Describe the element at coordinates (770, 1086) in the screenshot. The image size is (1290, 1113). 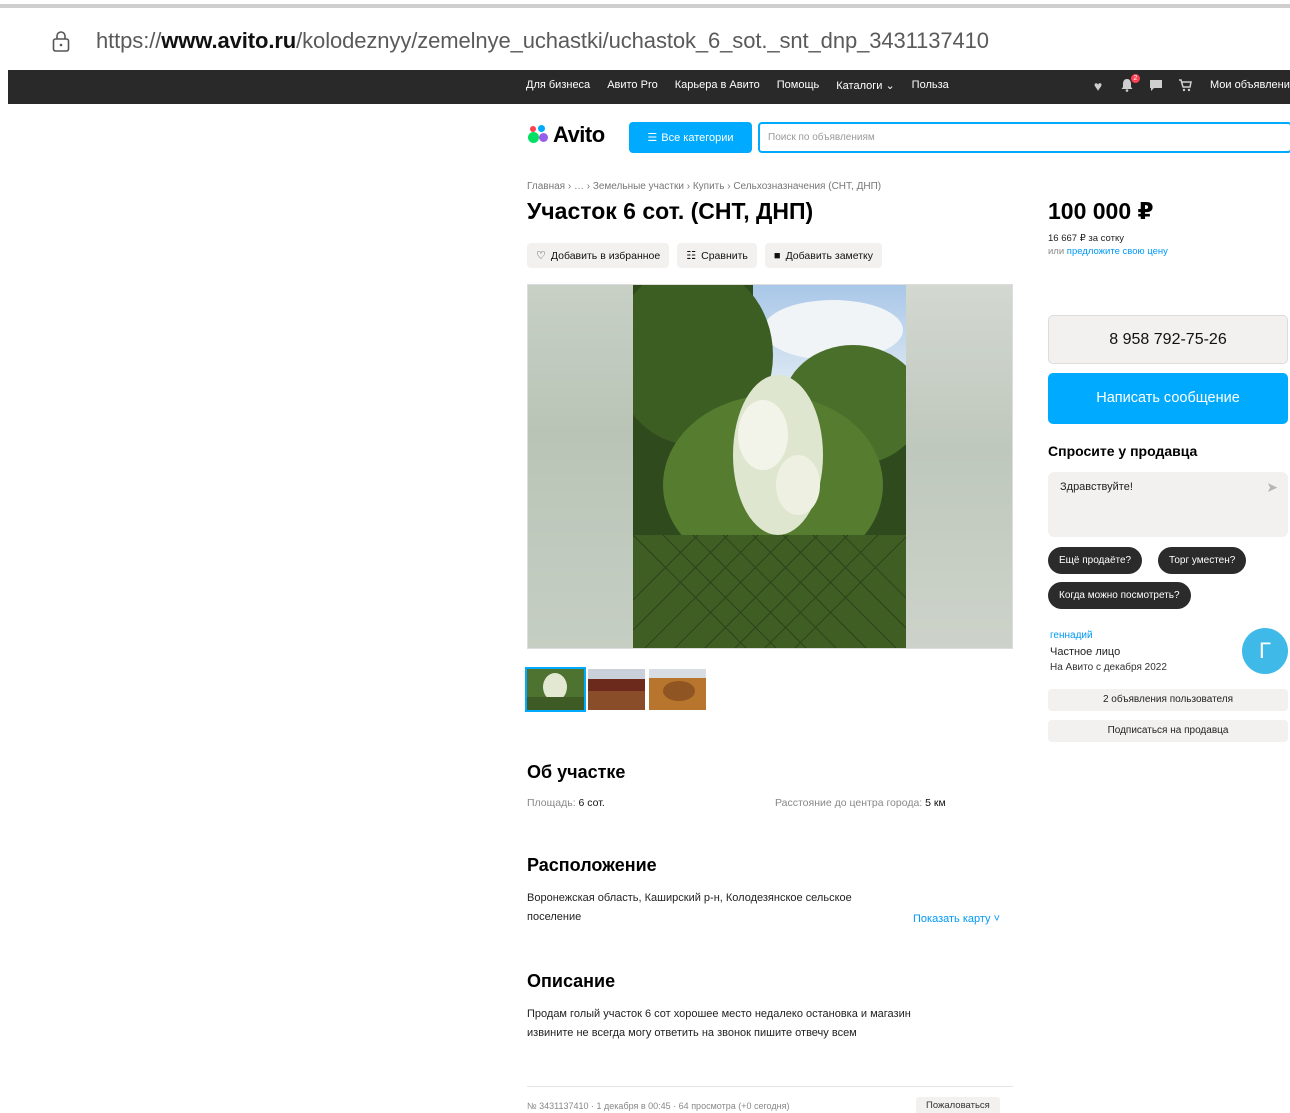
I see `divider` at that location.